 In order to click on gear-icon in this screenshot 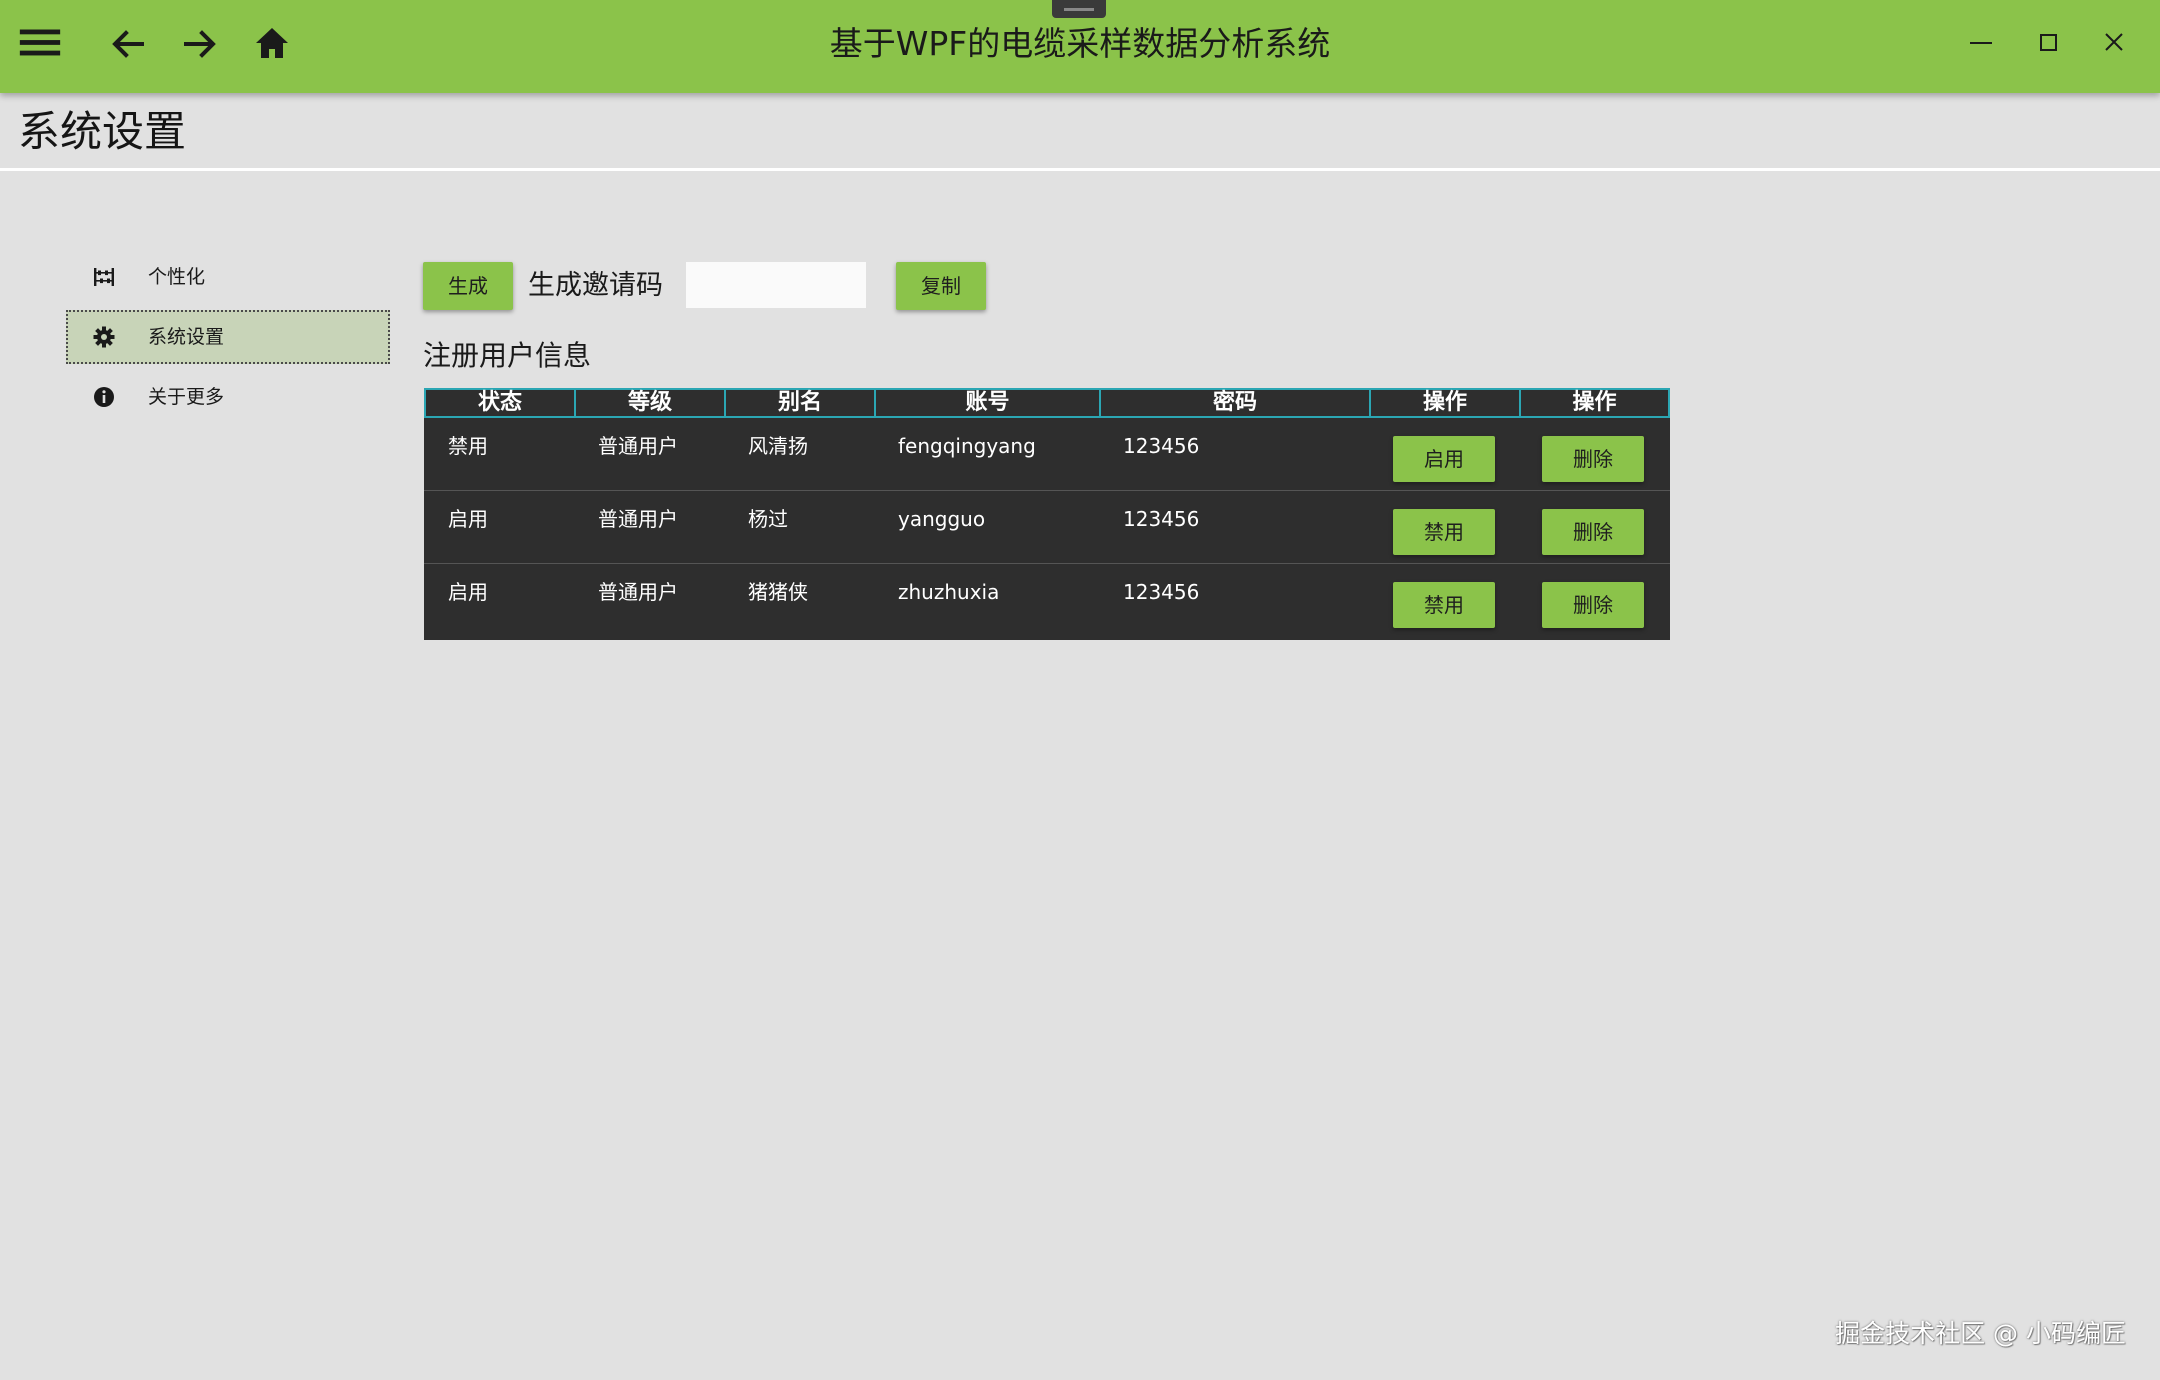, I will do `click(104, 337)`.